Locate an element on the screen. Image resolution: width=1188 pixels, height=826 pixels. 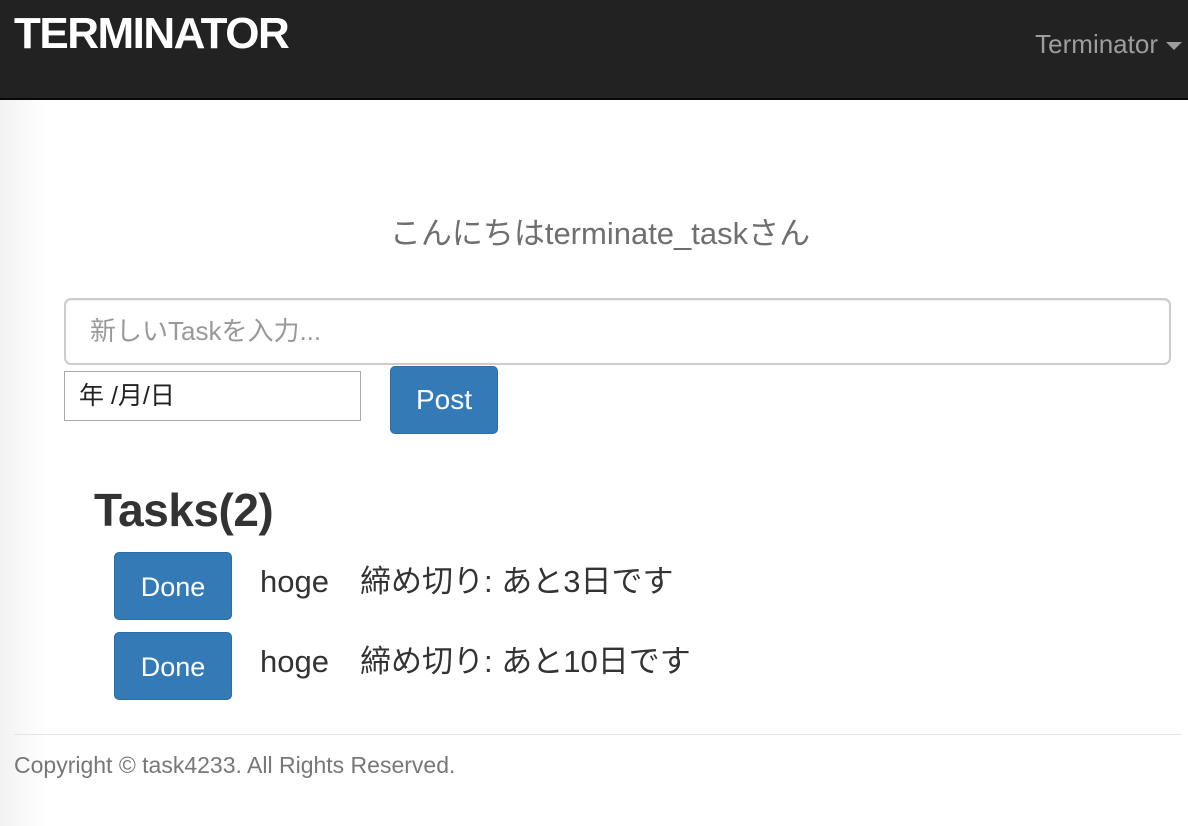
user-menu-label: Terminator is located at coordinates (1096, 44).